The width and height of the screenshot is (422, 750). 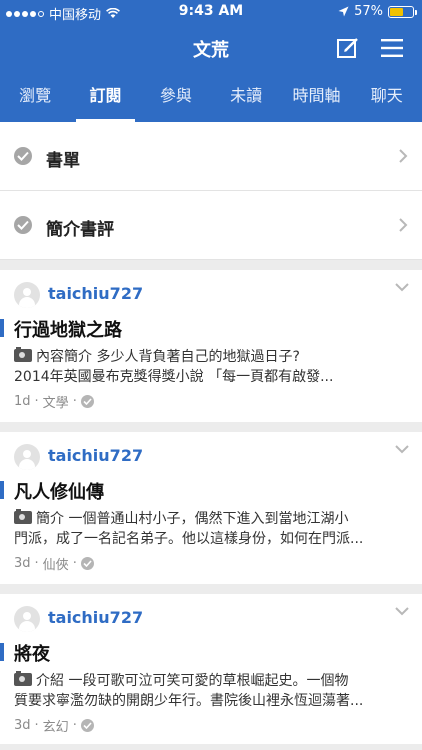 I want to click on excerpt-line: 介紹 一段可歌可泣可笑可愛的草根崛起史。一個物, so click(x=192, y=681).